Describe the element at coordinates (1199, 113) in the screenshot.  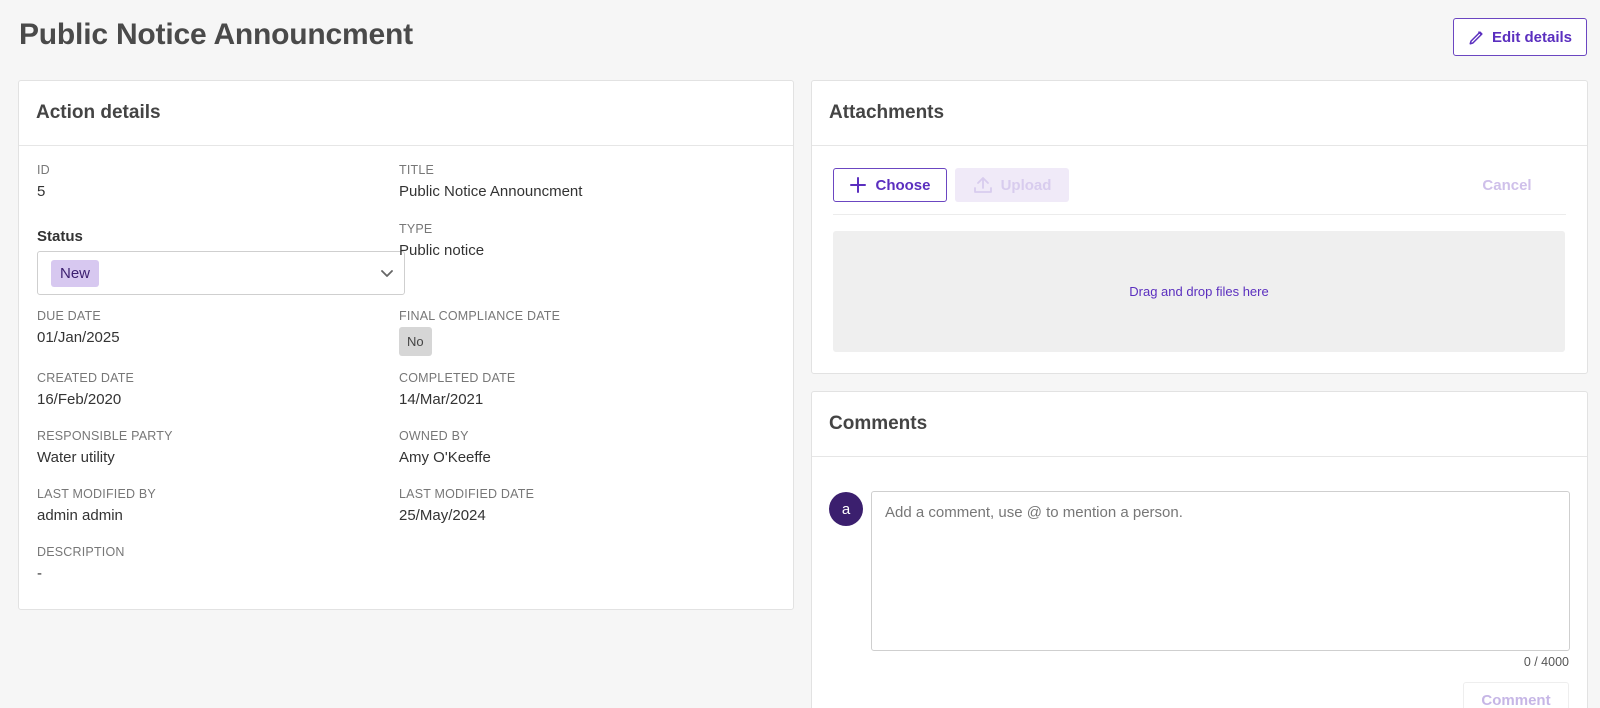
I see `attachments-header: Attachments` at that location.